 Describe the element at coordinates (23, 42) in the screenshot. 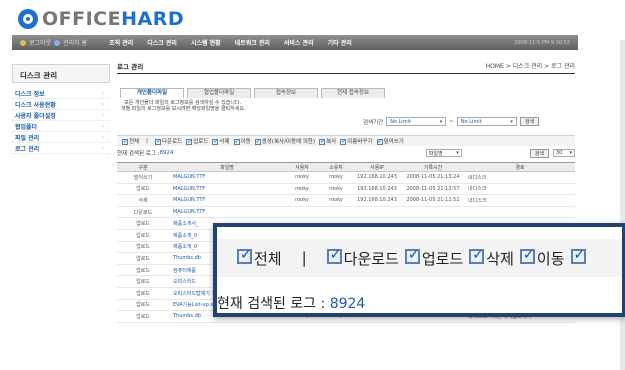

I see `user-icon` at that location.